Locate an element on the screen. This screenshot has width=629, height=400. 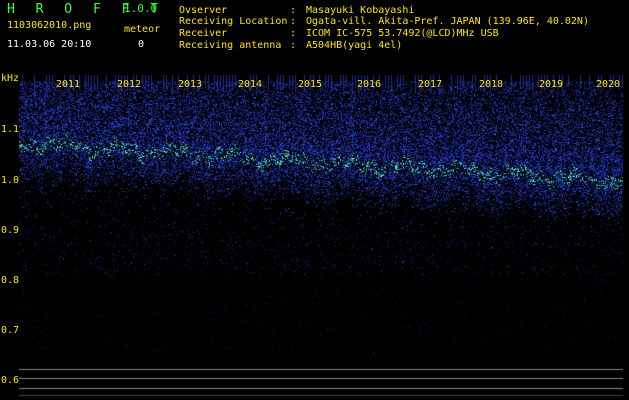
antenna-value: A504HB(yagi 4el) is located at coordinates (354, 45).